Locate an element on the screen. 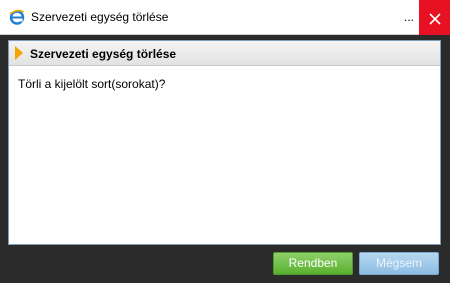 The height and width of the screenshot is (283, 450). close-button is located at coordinates (434, 17).